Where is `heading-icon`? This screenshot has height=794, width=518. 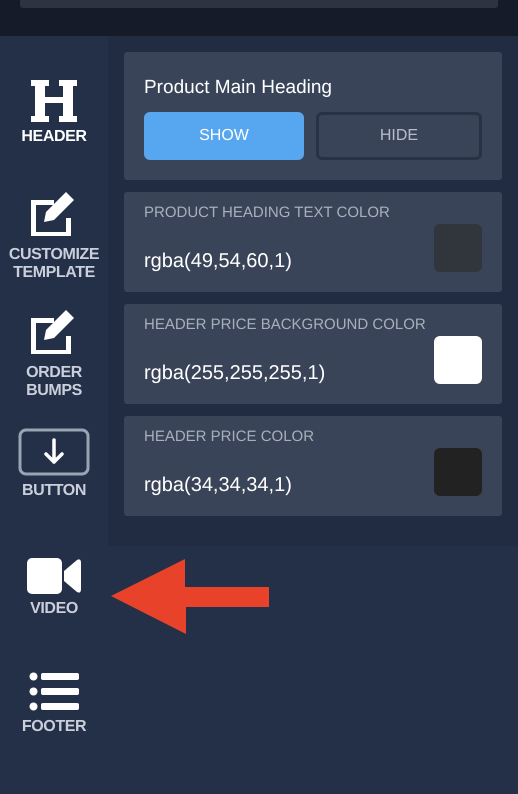 heading-icon is located at coordinates (54, 101).